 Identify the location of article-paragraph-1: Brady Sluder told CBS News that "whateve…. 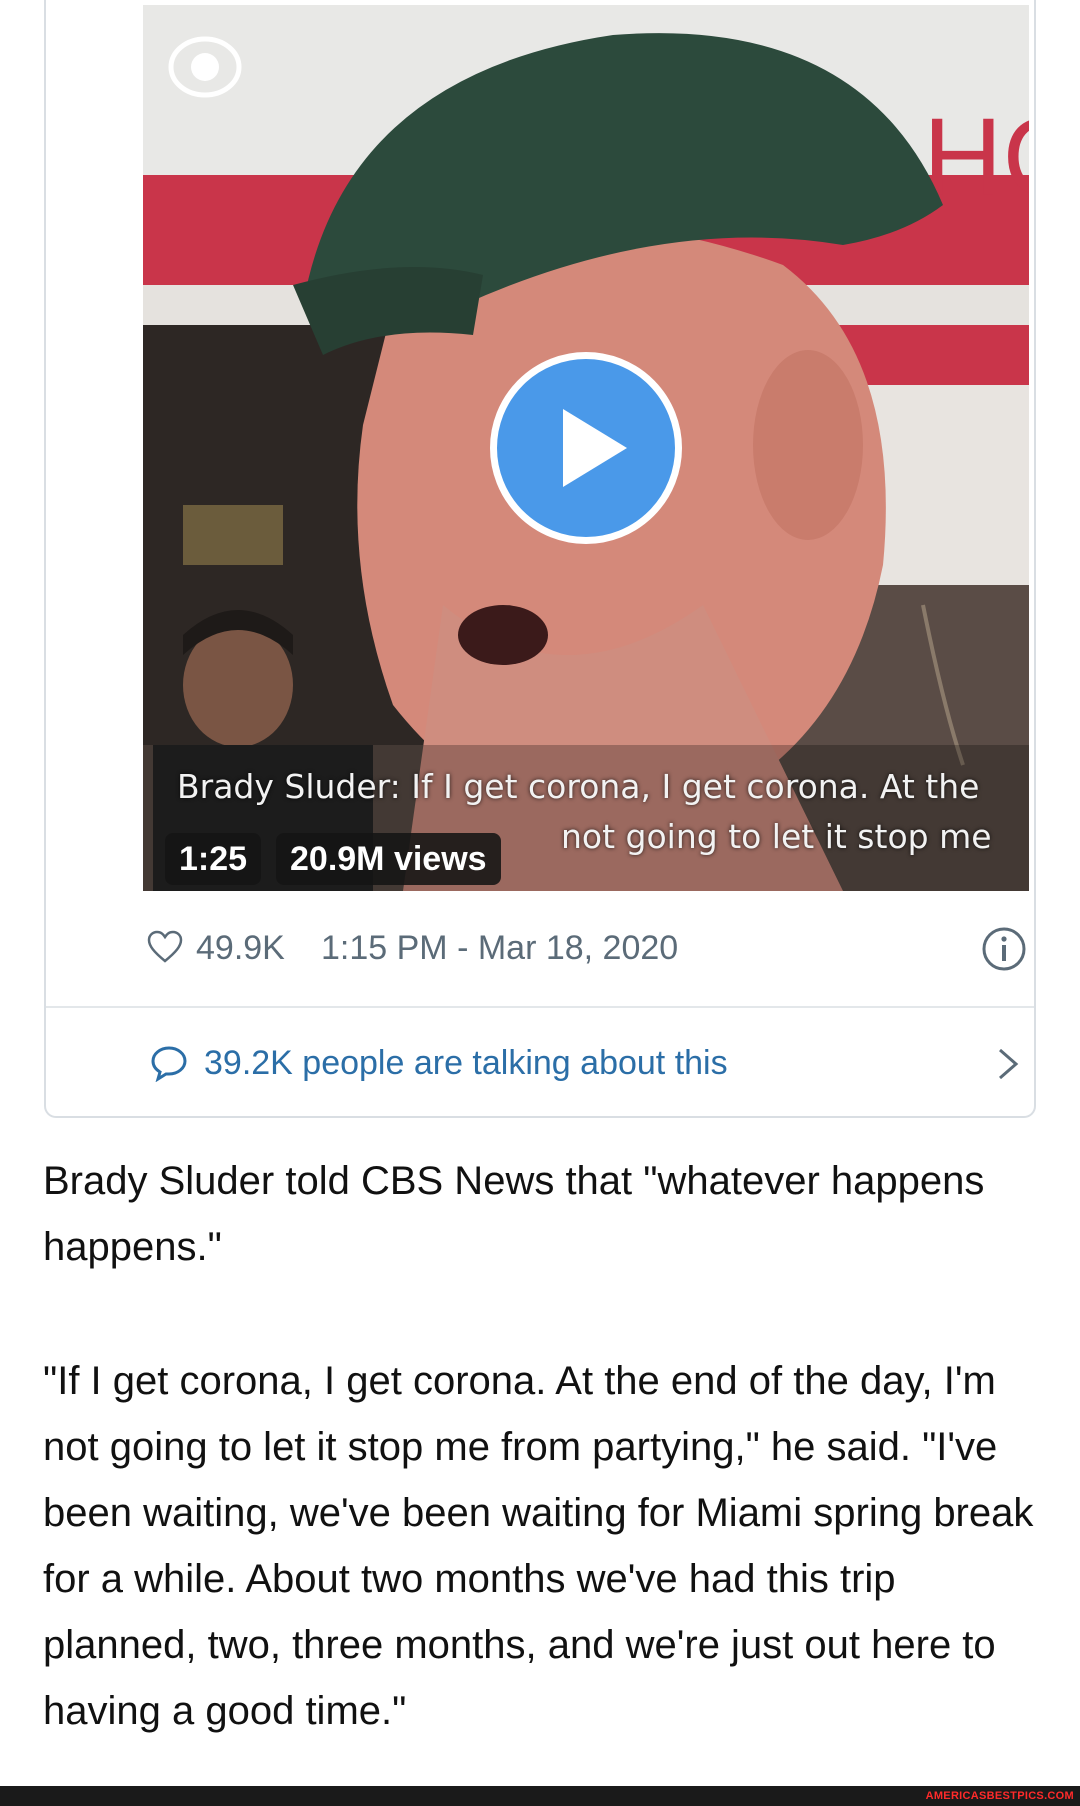
(514, 1214).